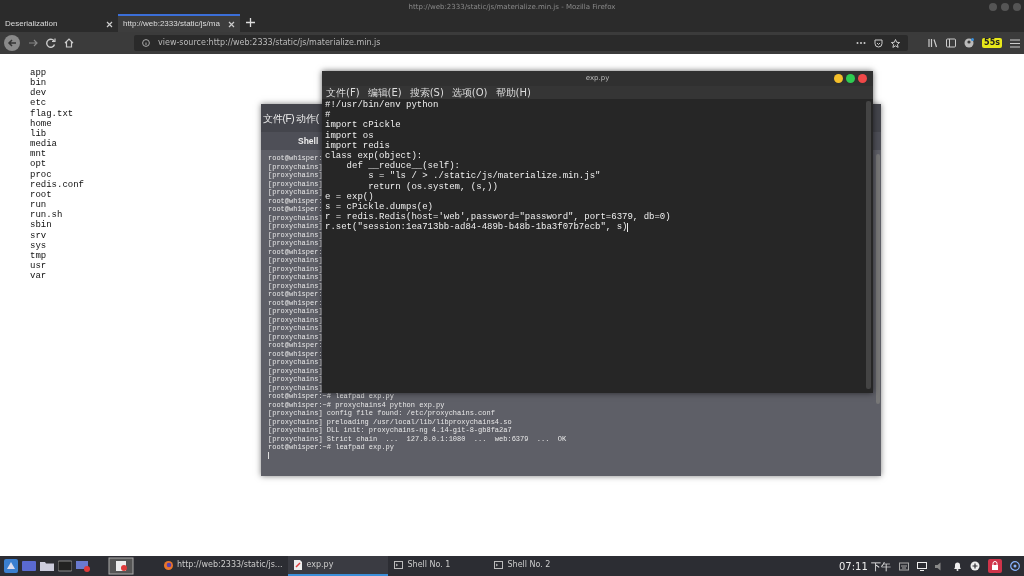 The width and height of the screenshot is (1024, 576). I want to click on new-tab-icon, so click(250, 22).